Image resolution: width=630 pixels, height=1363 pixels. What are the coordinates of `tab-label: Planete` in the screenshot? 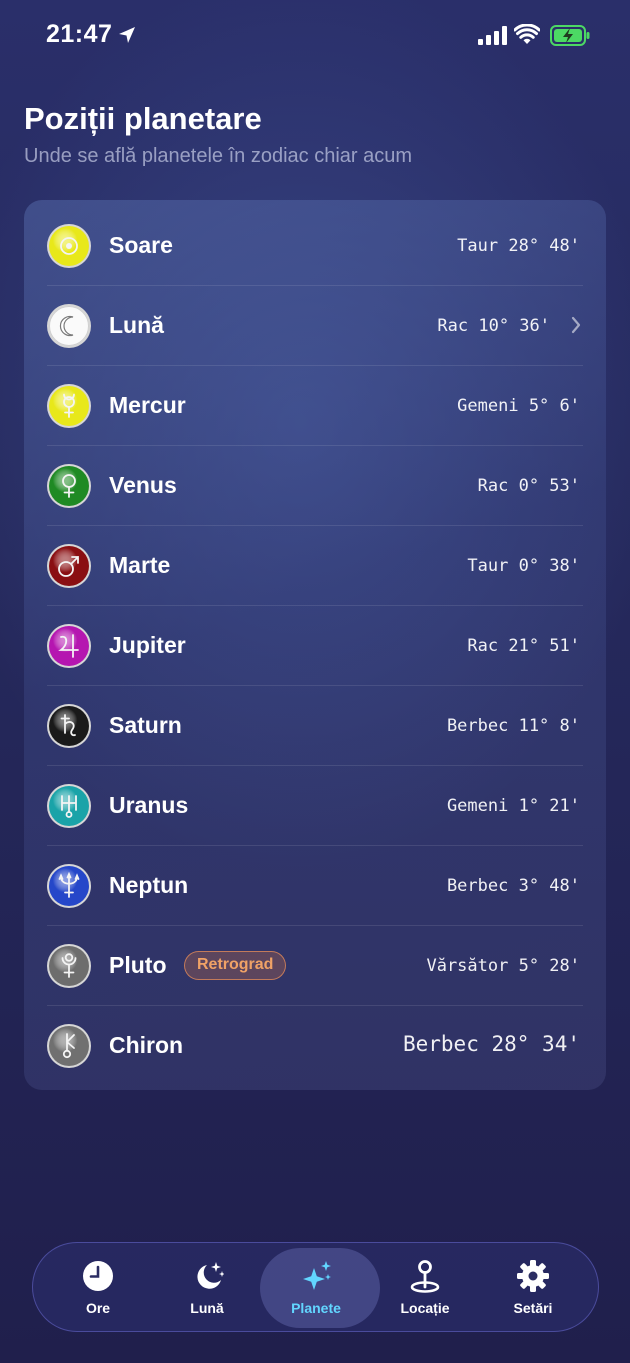 It's located at (316, 1308).